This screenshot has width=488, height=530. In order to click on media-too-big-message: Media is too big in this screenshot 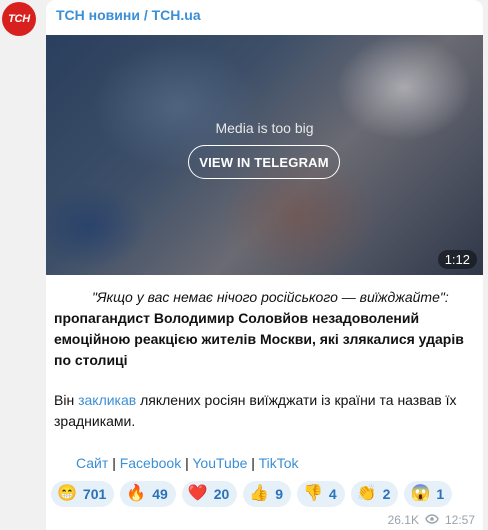, I will do `click(264, 128)`.